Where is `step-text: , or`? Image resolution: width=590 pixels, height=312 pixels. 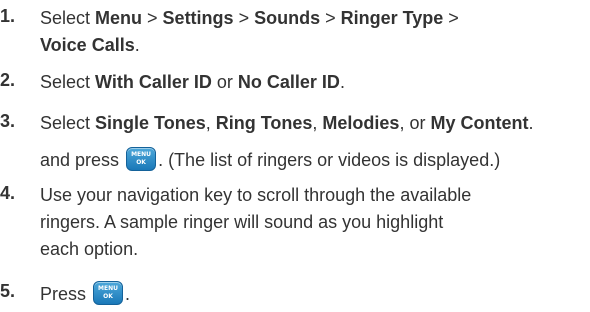
step-text: , or is located at coordinates (415, 123).